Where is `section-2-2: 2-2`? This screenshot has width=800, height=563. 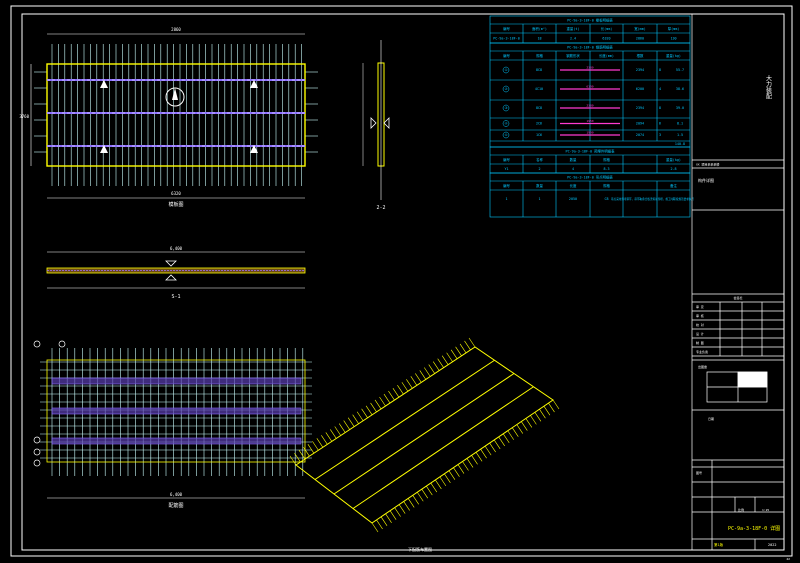 section-2-2: 2-2 is located at coordinates (376, 125).